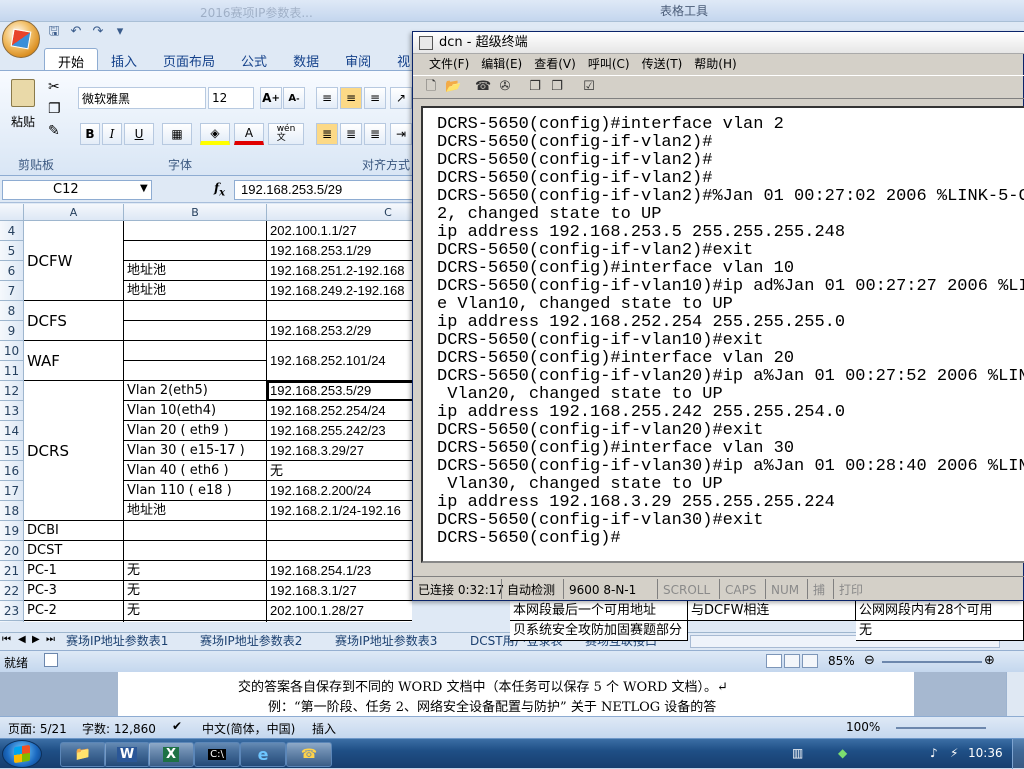 This screenshot has width=1024, height=769. What do you see at coordinates (12, 411) in the screenshot?
I see `row-header: 13` at bounding box center [12, 411].